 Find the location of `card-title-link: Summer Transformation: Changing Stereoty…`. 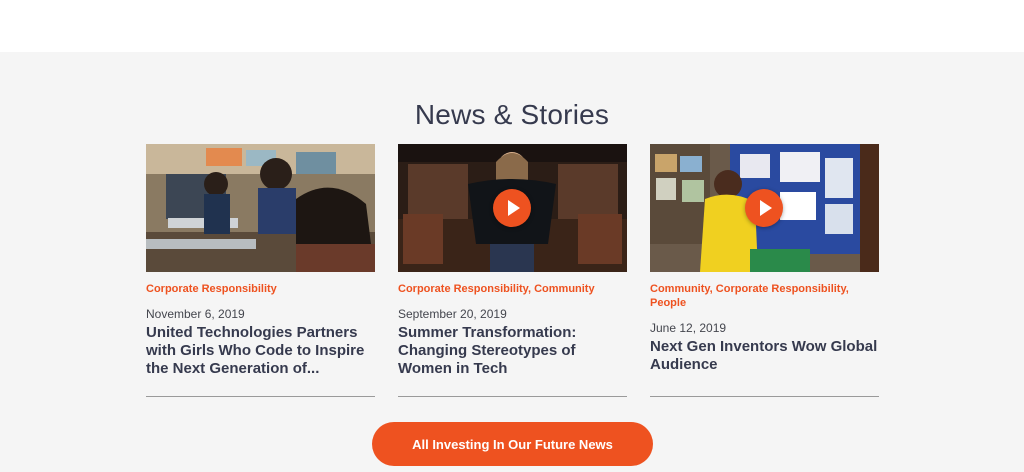

card-title-link: Summer Transformation: Changing Stereoty… is located at coordinates (512, 351).